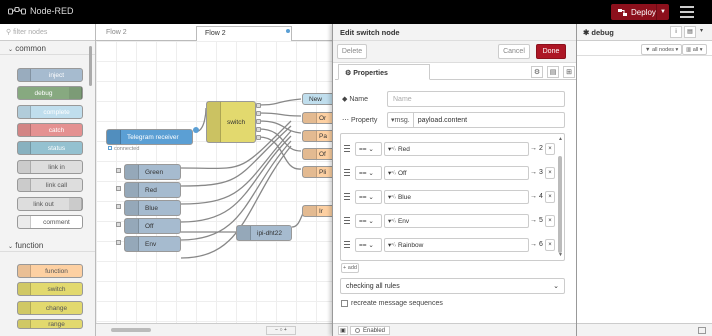  I want to click on cancel-button: Cancel, so click(514, 51).